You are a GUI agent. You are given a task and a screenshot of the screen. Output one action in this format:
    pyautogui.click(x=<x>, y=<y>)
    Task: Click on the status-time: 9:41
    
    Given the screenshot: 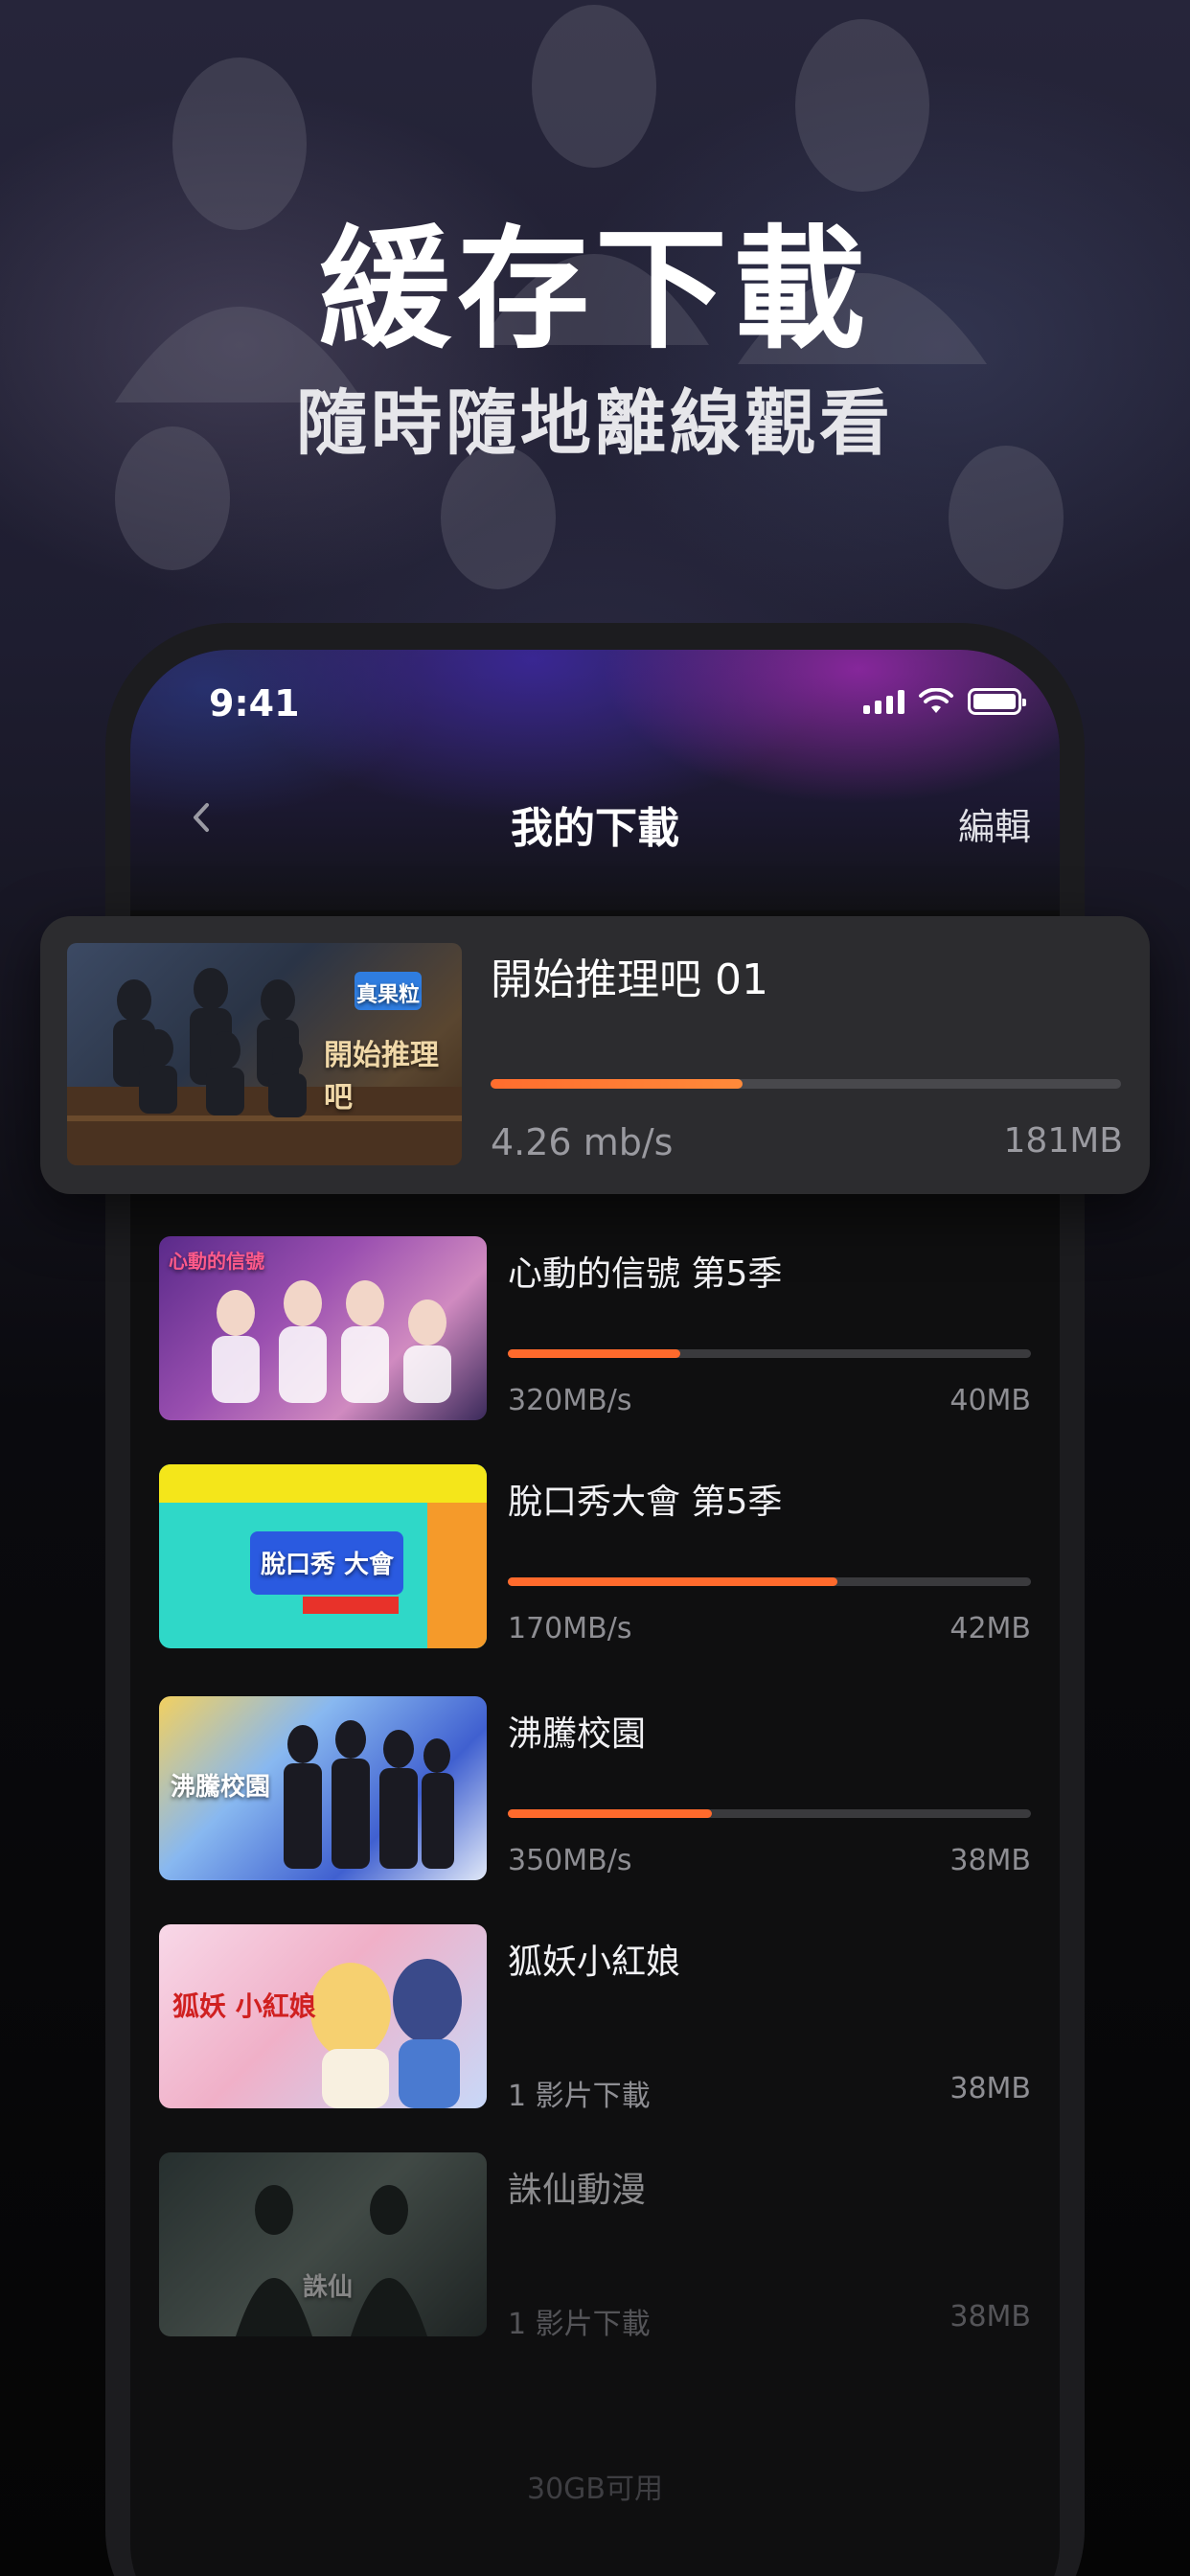 What is the action you would take?
    pyautogui.click(x=255, y=703)
    